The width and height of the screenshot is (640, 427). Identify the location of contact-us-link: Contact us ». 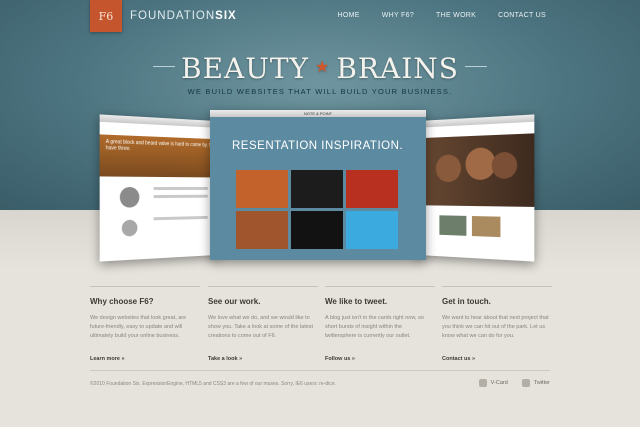
(458, 359).